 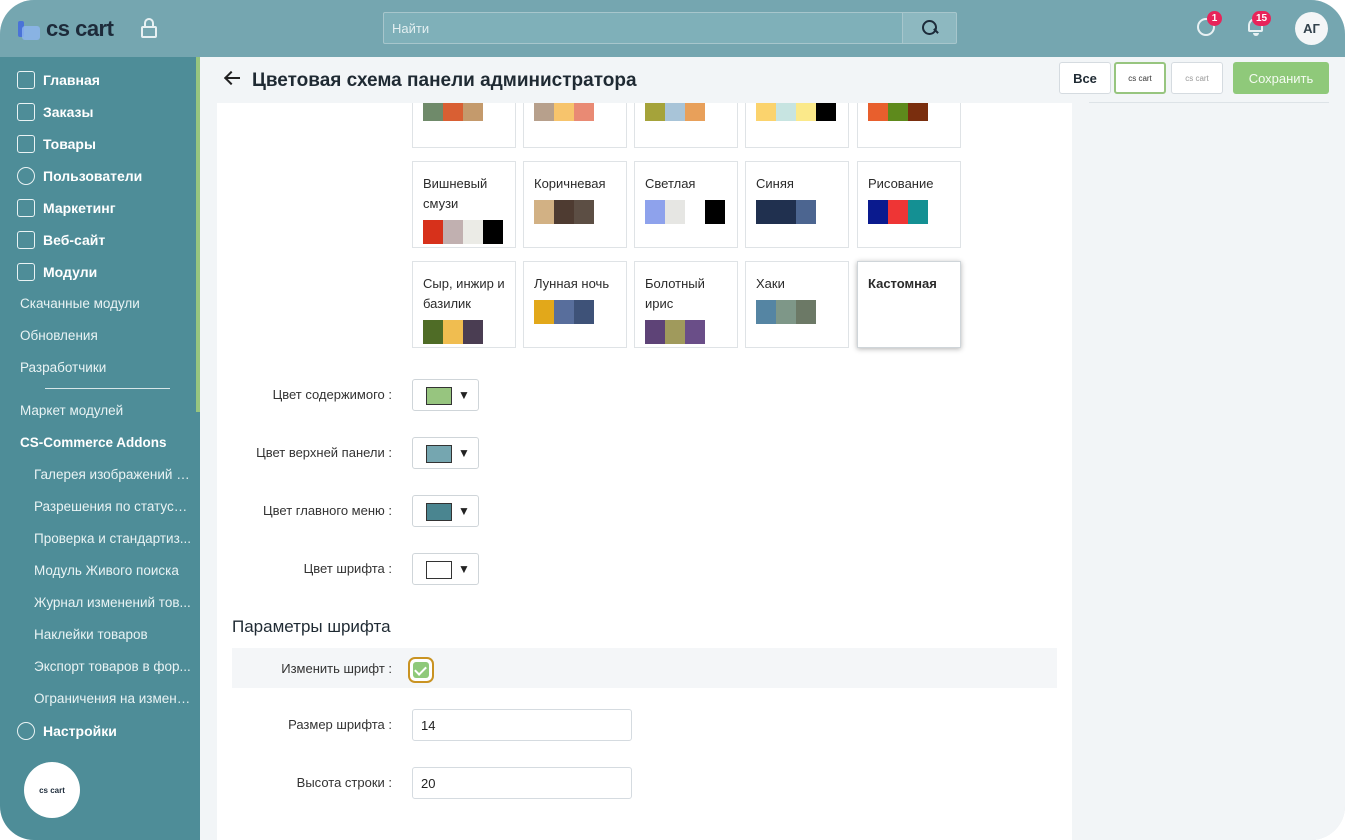 I want to click on scheme-card: Хаки, so click(x=797, y=304).